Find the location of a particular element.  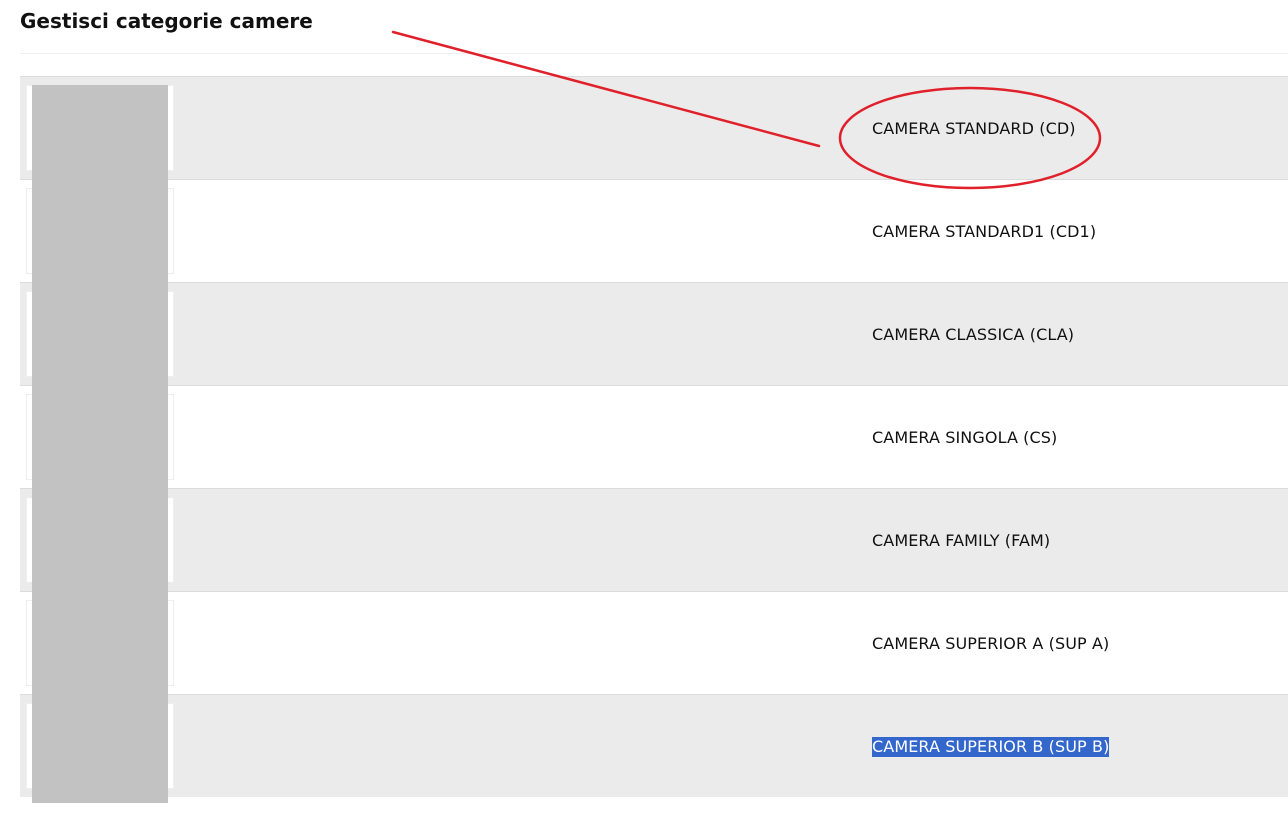

category-label: CAMERA SUPERIOR A (SUP A) is located at coordinates (990, 644).